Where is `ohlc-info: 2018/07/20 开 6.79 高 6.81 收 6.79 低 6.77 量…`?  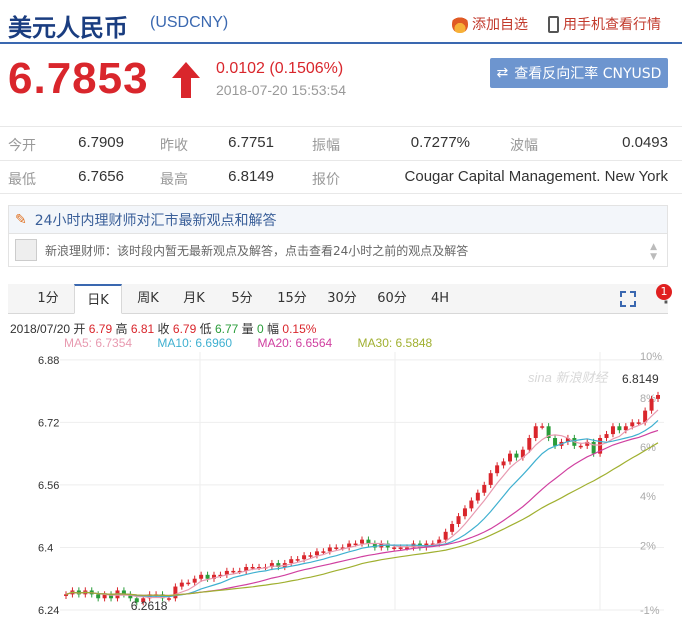 ohlc-info: 2018/07/20 开 6.79 高 6.81 收 6.79 低 6.77 量… is located at coordinates (163, 328).